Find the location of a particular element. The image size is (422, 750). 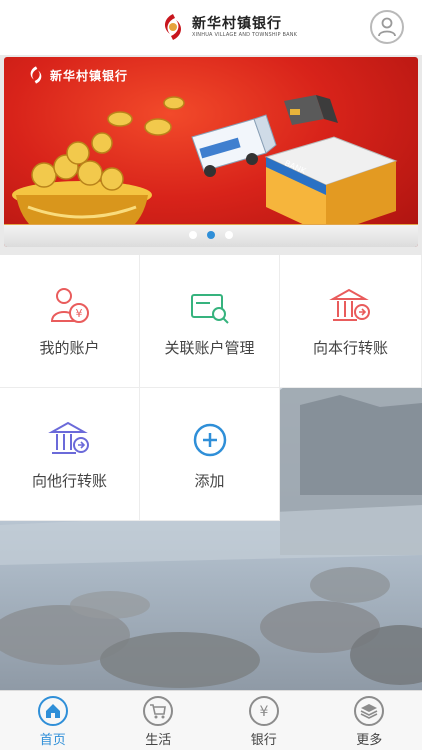

bank-name-en: XINHUA VILLAGE AND TOWNSHIP BANK is located at coordinates (245, 34).